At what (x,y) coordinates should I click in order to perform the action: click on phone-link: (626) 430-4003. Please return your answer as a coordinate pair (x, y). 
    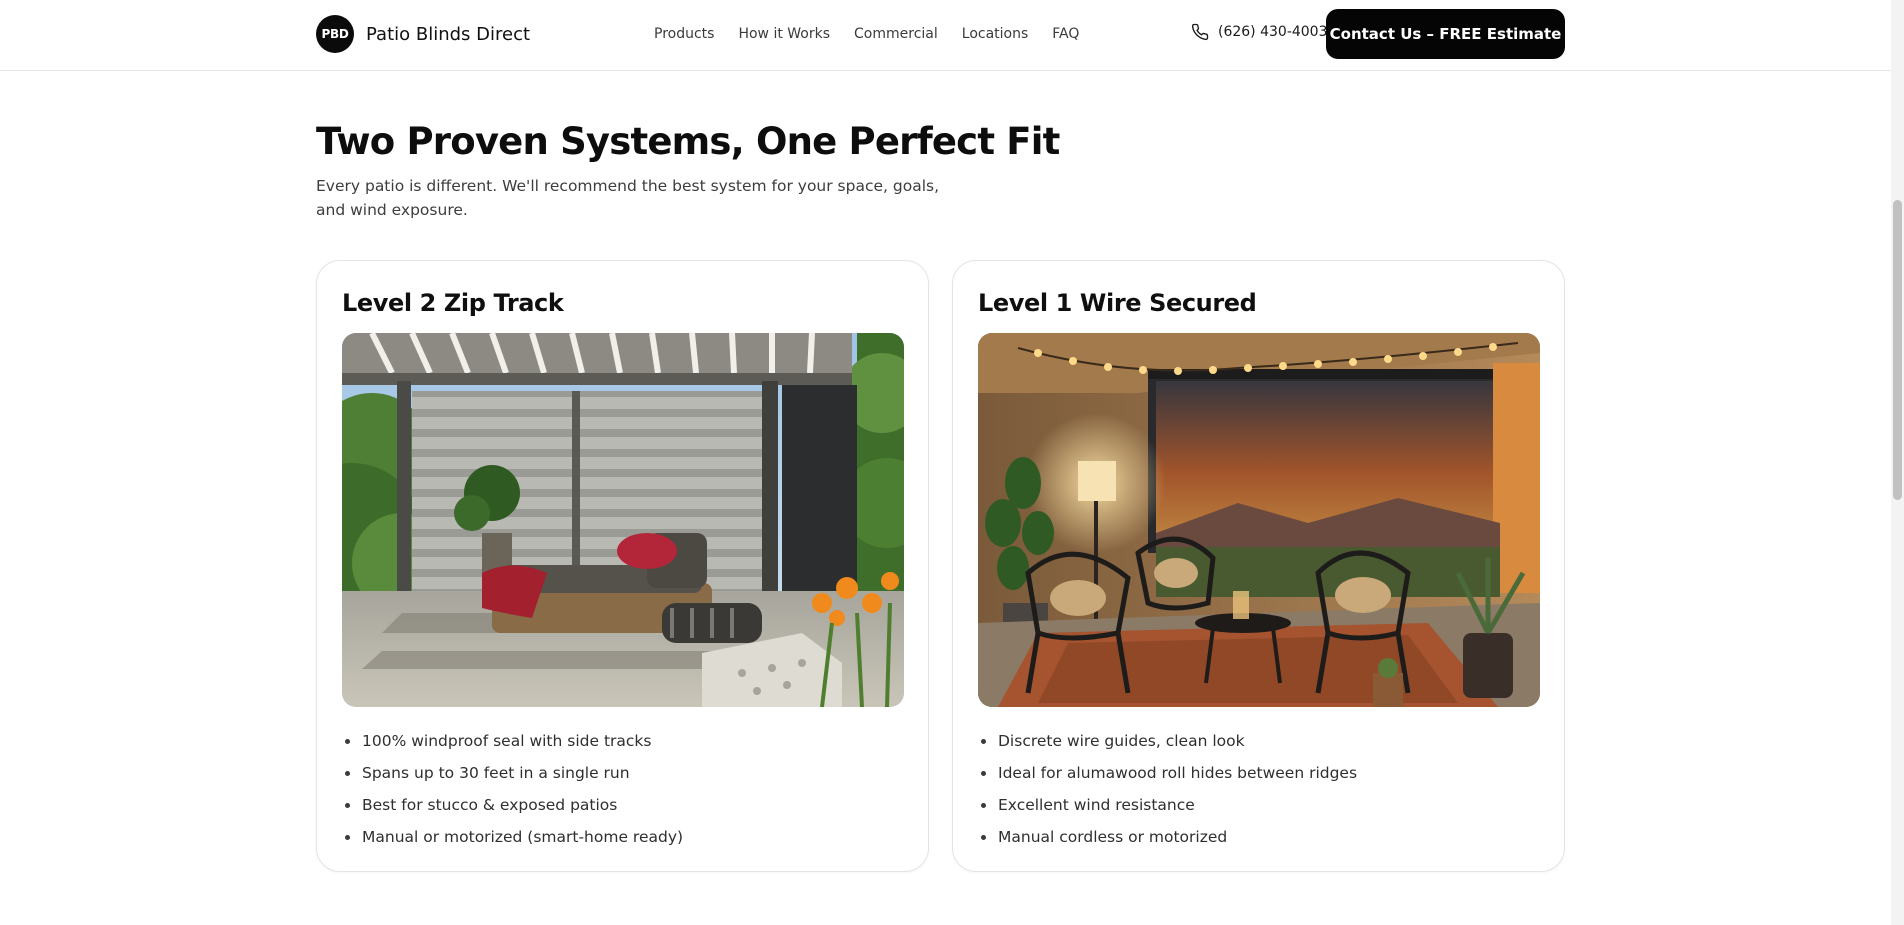
    Looking at the image, I should click on (1259, 32).